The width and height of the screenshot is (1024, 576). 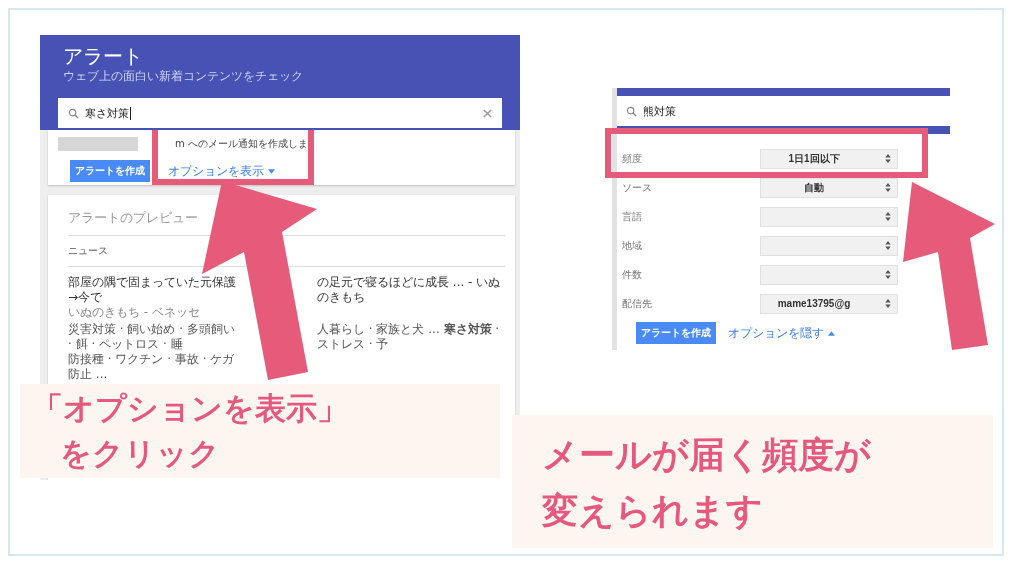 What do you see at coordinates (88, 251) in the screenshot?
I see `section-label: ニュース` at bounding box center [88, 251].